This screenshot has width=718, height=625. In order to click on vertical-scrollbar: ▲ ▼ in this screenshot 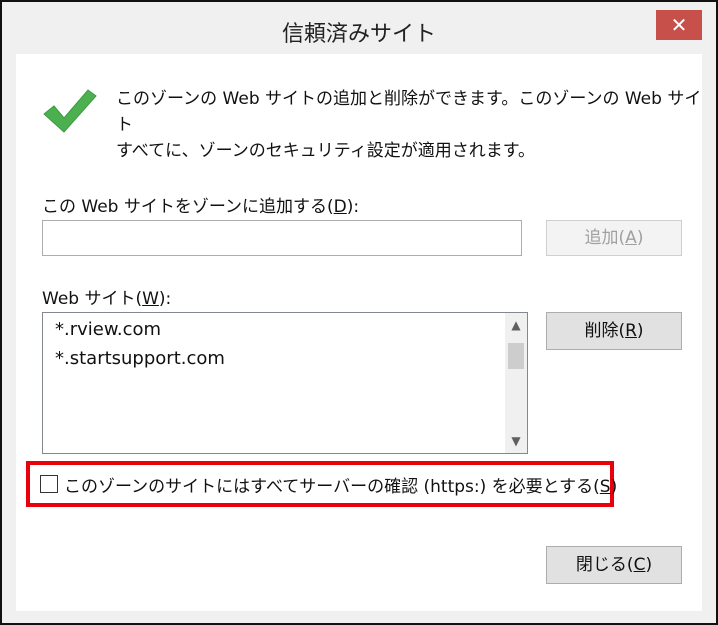, I will do `click(516, 383)`.